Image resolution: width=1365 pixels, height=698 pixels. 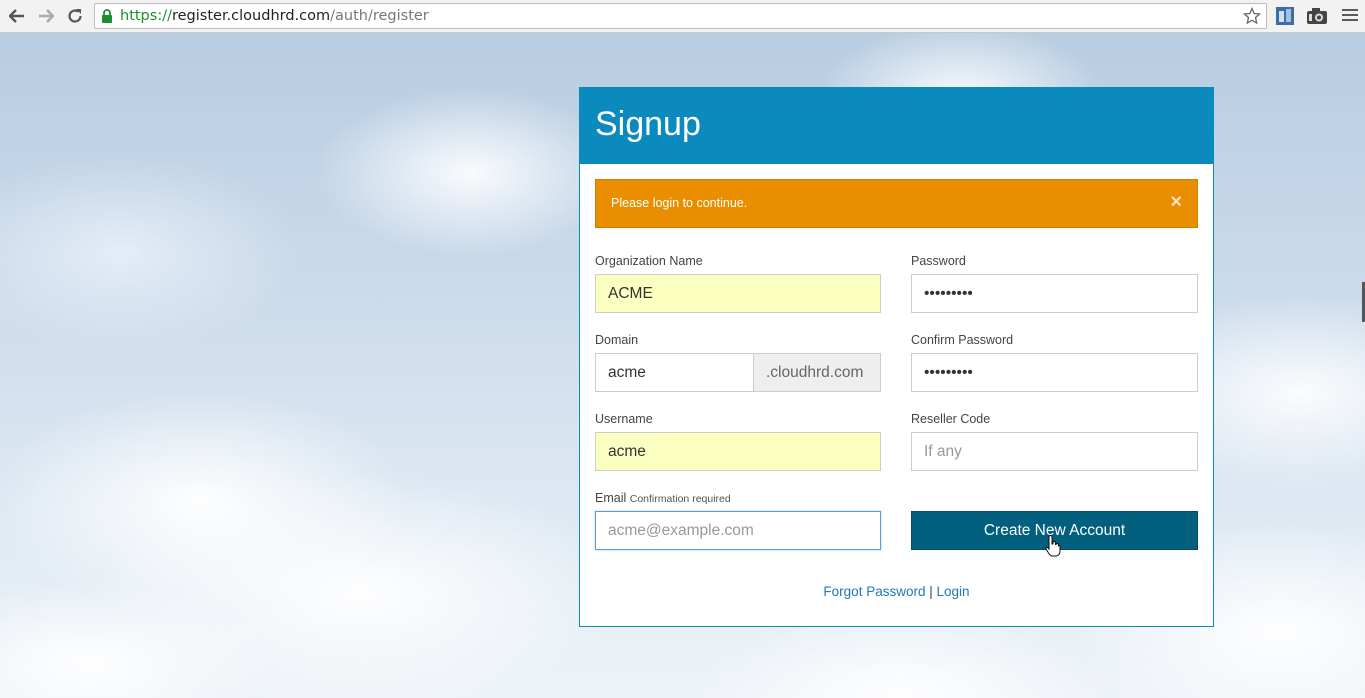 What do you see at coordinates (738, 530) in the screenshot?
I see `email-input` at bounding box center [738, 530].